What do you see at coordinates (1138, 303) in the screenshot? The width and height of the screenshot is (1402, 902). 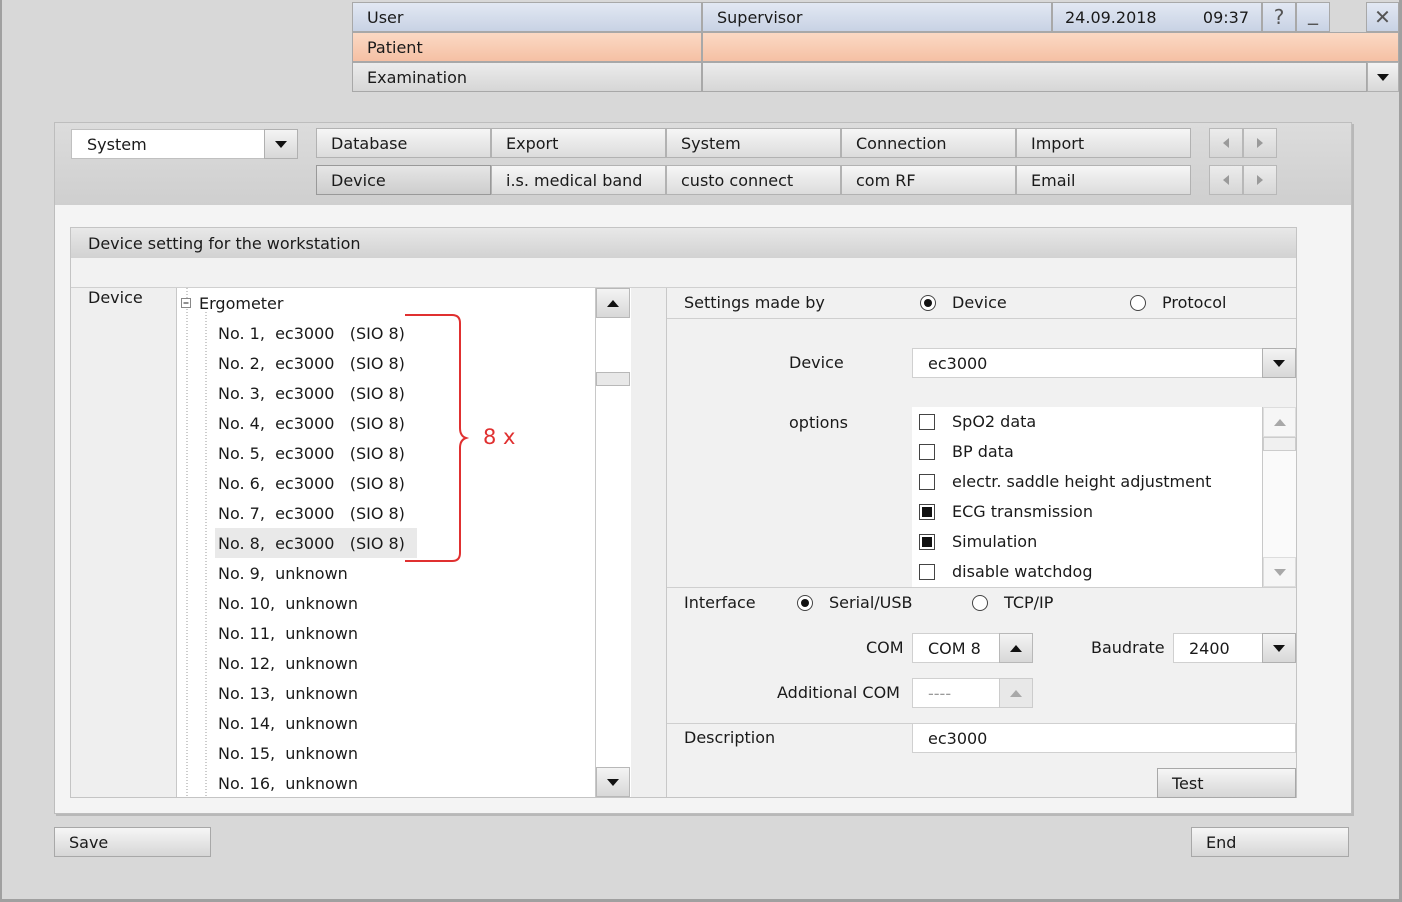 I see `made-by-protocol-radio` at bounding box center [1138, 303].